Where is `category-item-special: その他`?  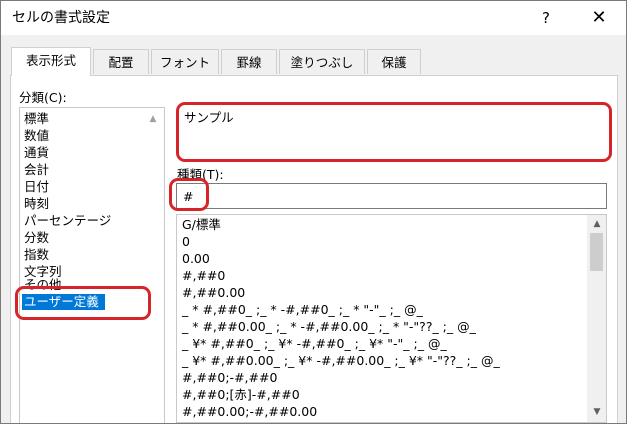 category-item-special: その他 is located at coordinates (43, 285).